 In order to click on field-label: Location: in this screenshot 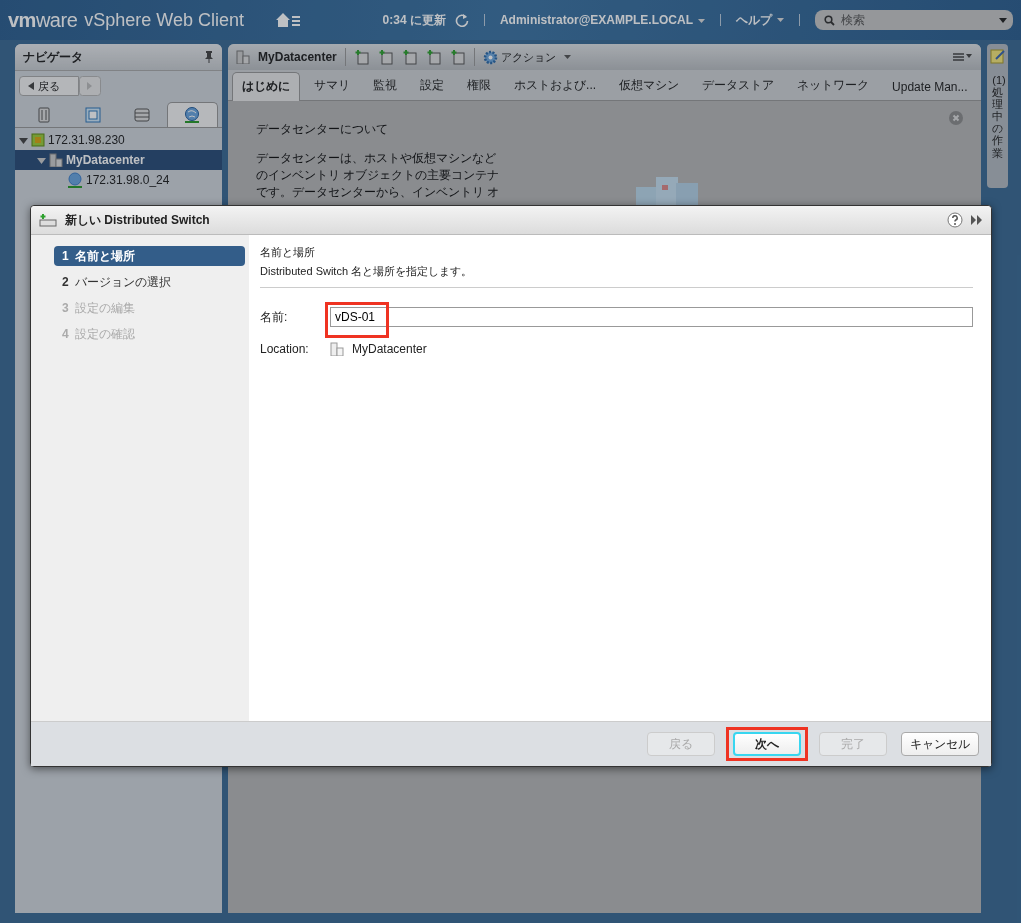, I will do `click(285, 349)`.